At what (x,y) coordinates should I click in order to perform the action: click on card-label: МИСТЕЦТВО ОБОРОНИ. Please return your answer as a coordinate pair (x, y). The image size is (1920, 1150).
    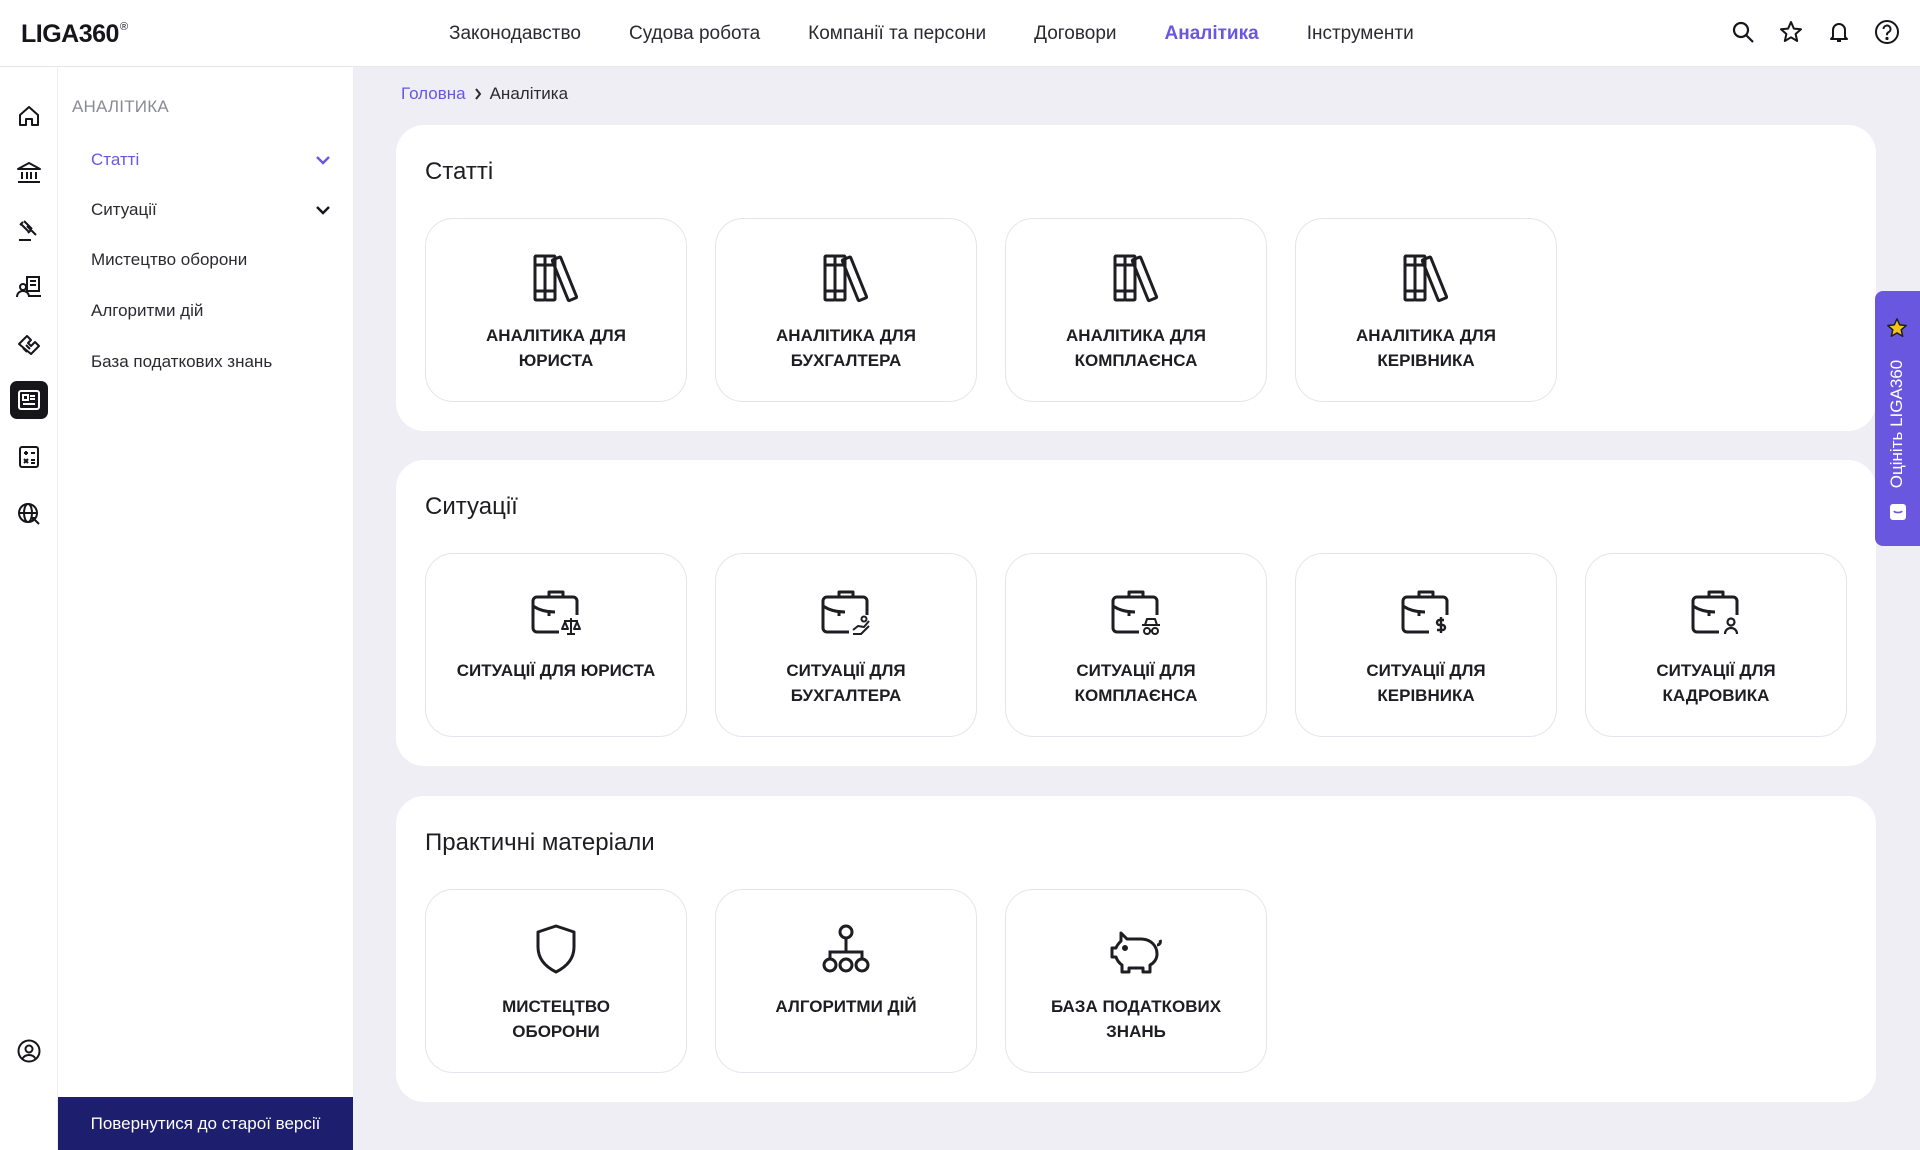
    Looking at the image, I should click on (556, 1019).